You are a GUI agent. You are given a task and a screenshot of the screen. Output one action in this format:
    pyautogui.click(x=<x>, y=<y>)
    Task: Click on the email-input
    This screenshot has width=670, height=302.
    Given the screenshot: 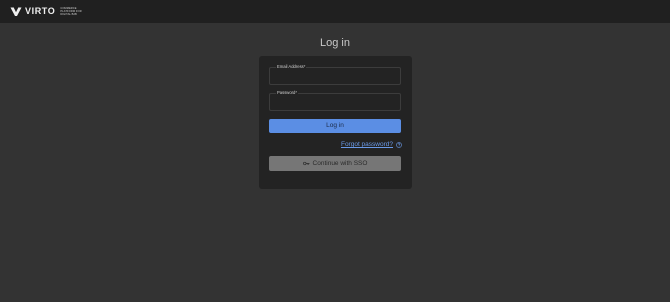 What is the action you would take?
    pyautogui.click(x=335, y=76)
    